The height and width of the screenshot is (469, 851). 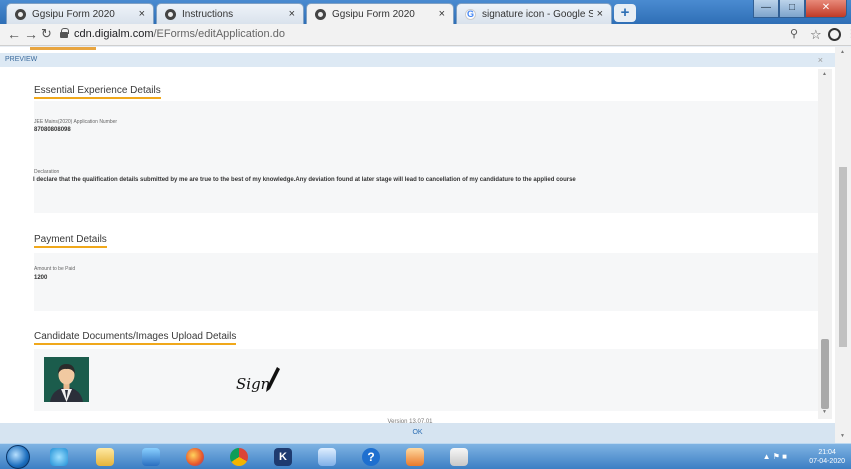 What do you see at coordinates (766, 9) in the screenshot?
I see `minimize-icon: —` at bounding box center [766, 9].